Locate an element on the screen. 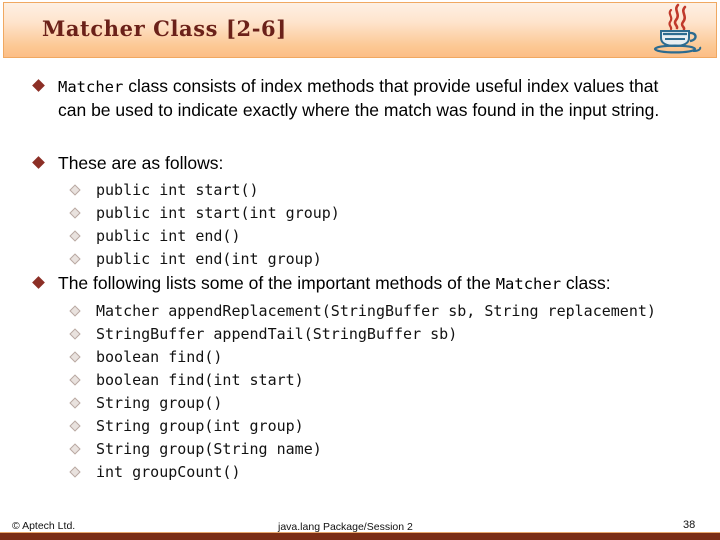 The width and height of the screenshot is (720, 540). bullet-item-level1: These are as follows: is located at coordinates (360, 163).